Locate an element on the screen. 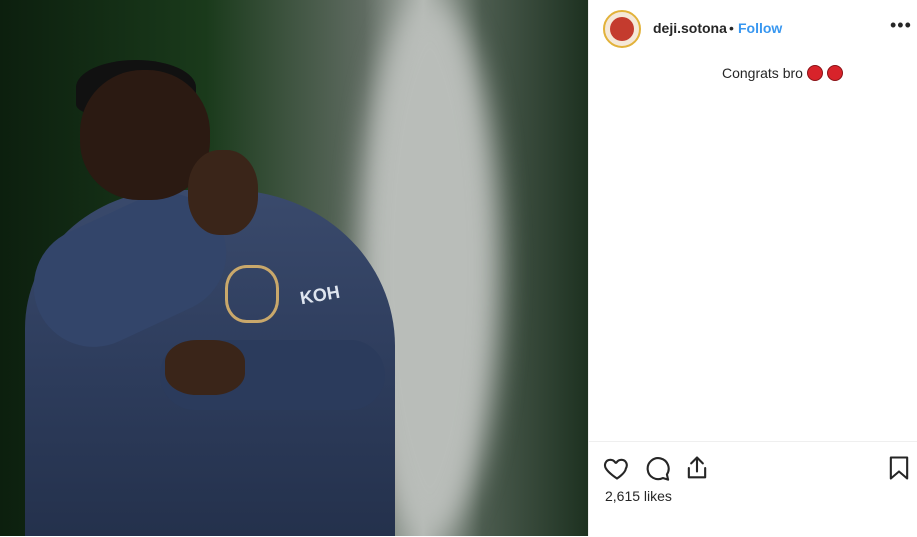 The width and height of the screenshot is (917, 537). comment-icon is located at coordinates (657, 468).